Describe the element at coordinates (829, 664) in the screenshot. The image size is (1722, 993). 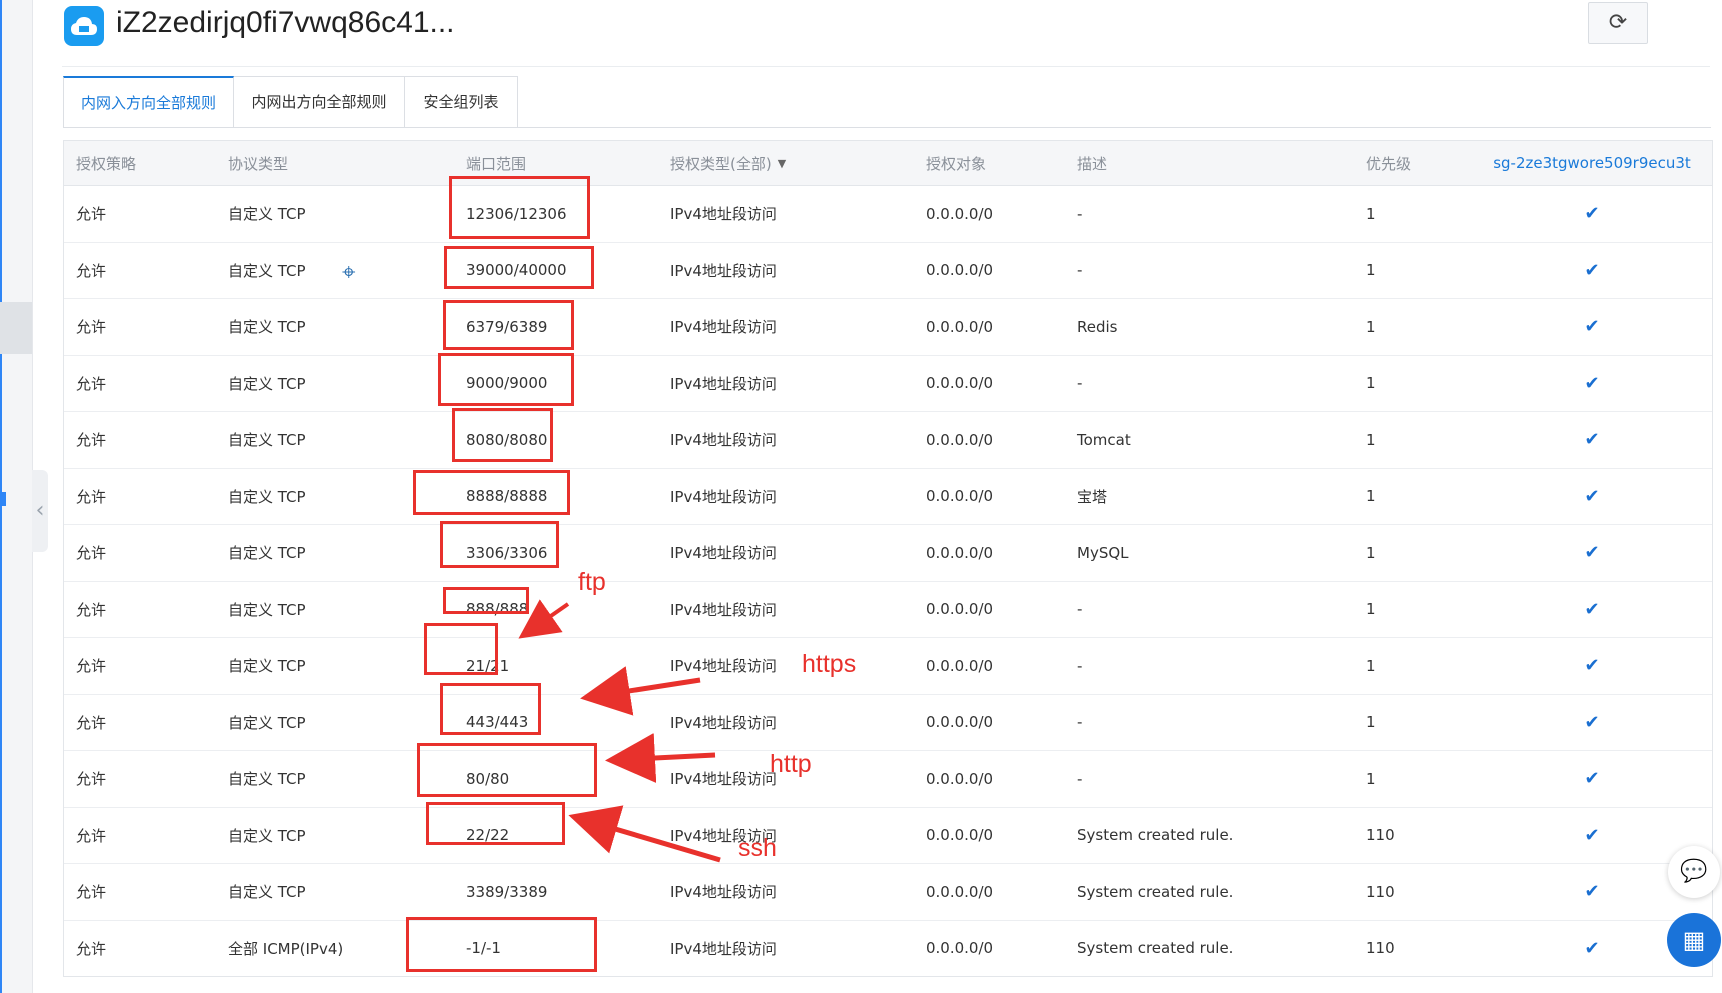
I see `annotation-https: https` at that location.